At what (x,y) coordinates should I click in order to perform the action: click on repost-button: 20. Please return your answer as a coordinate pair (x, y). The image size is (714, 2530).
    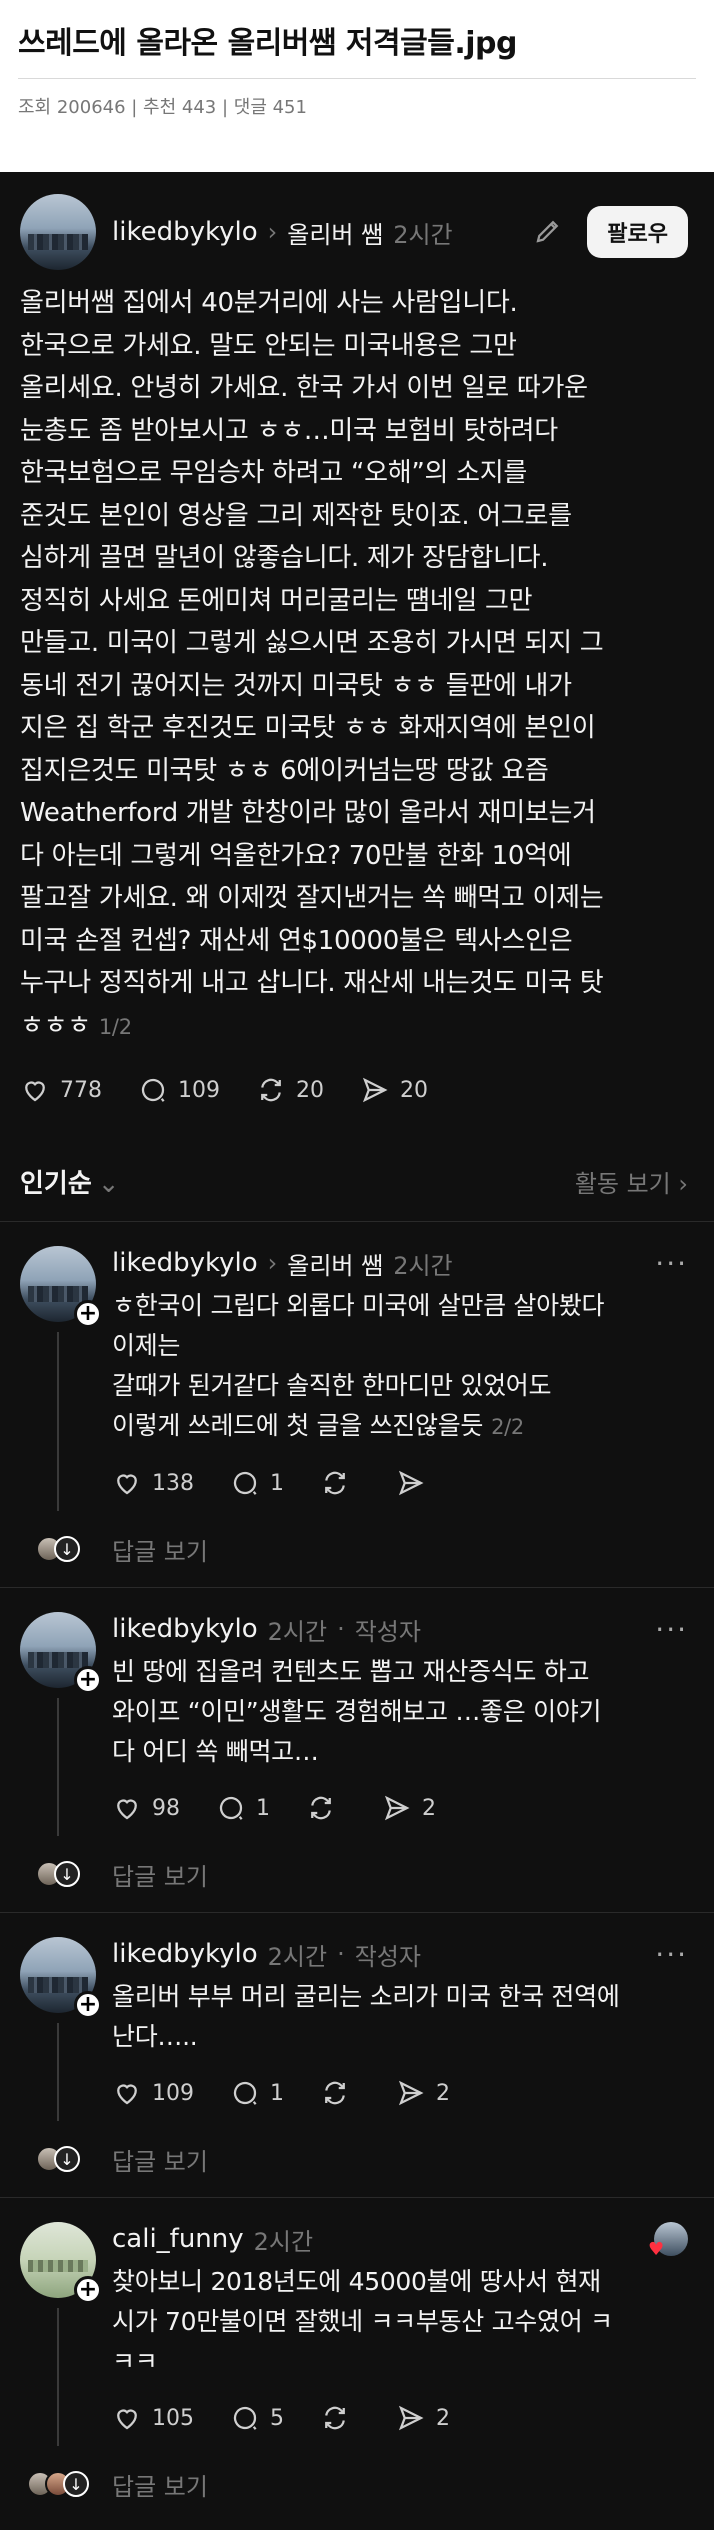
    Looking at the image, I should click on (290, 1090).